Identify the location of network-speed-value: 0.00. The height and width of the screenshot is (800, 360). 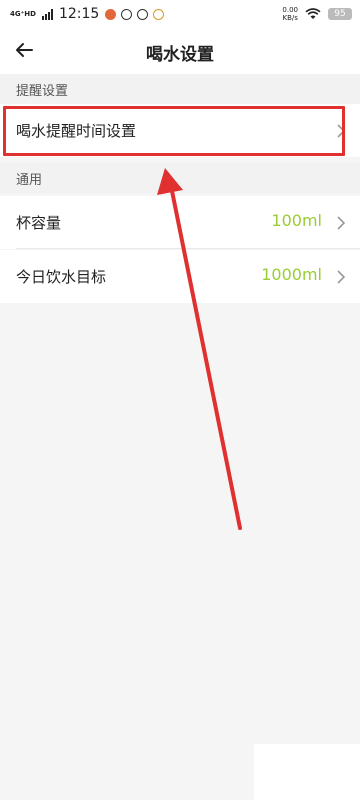
(290, 10).